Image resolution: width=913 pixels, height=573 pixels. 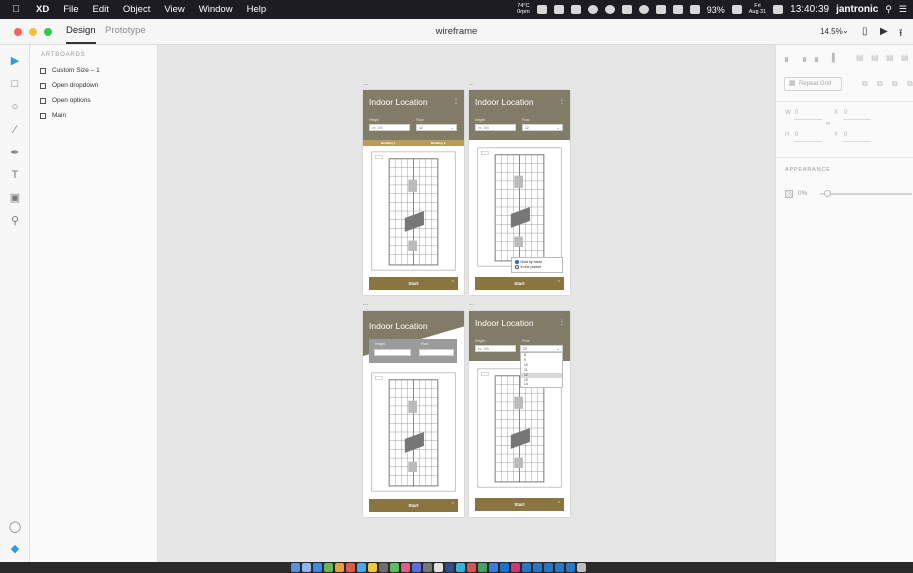 I want to click on mail-icon, so click(x=361, y=567).